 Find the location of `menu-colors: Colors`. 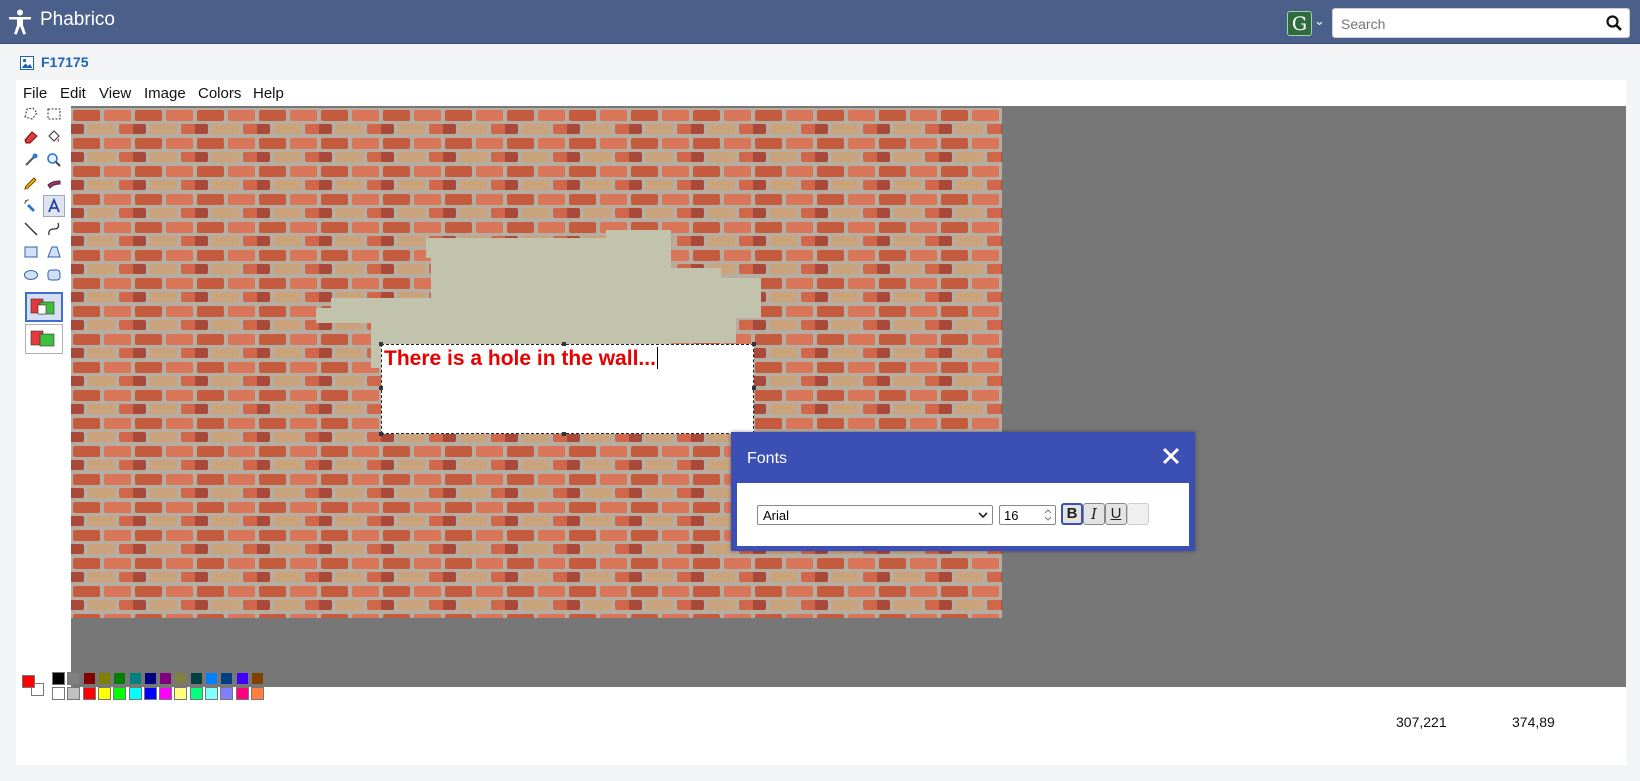

menu-colors: Colors is located at coordinates (219, 93).